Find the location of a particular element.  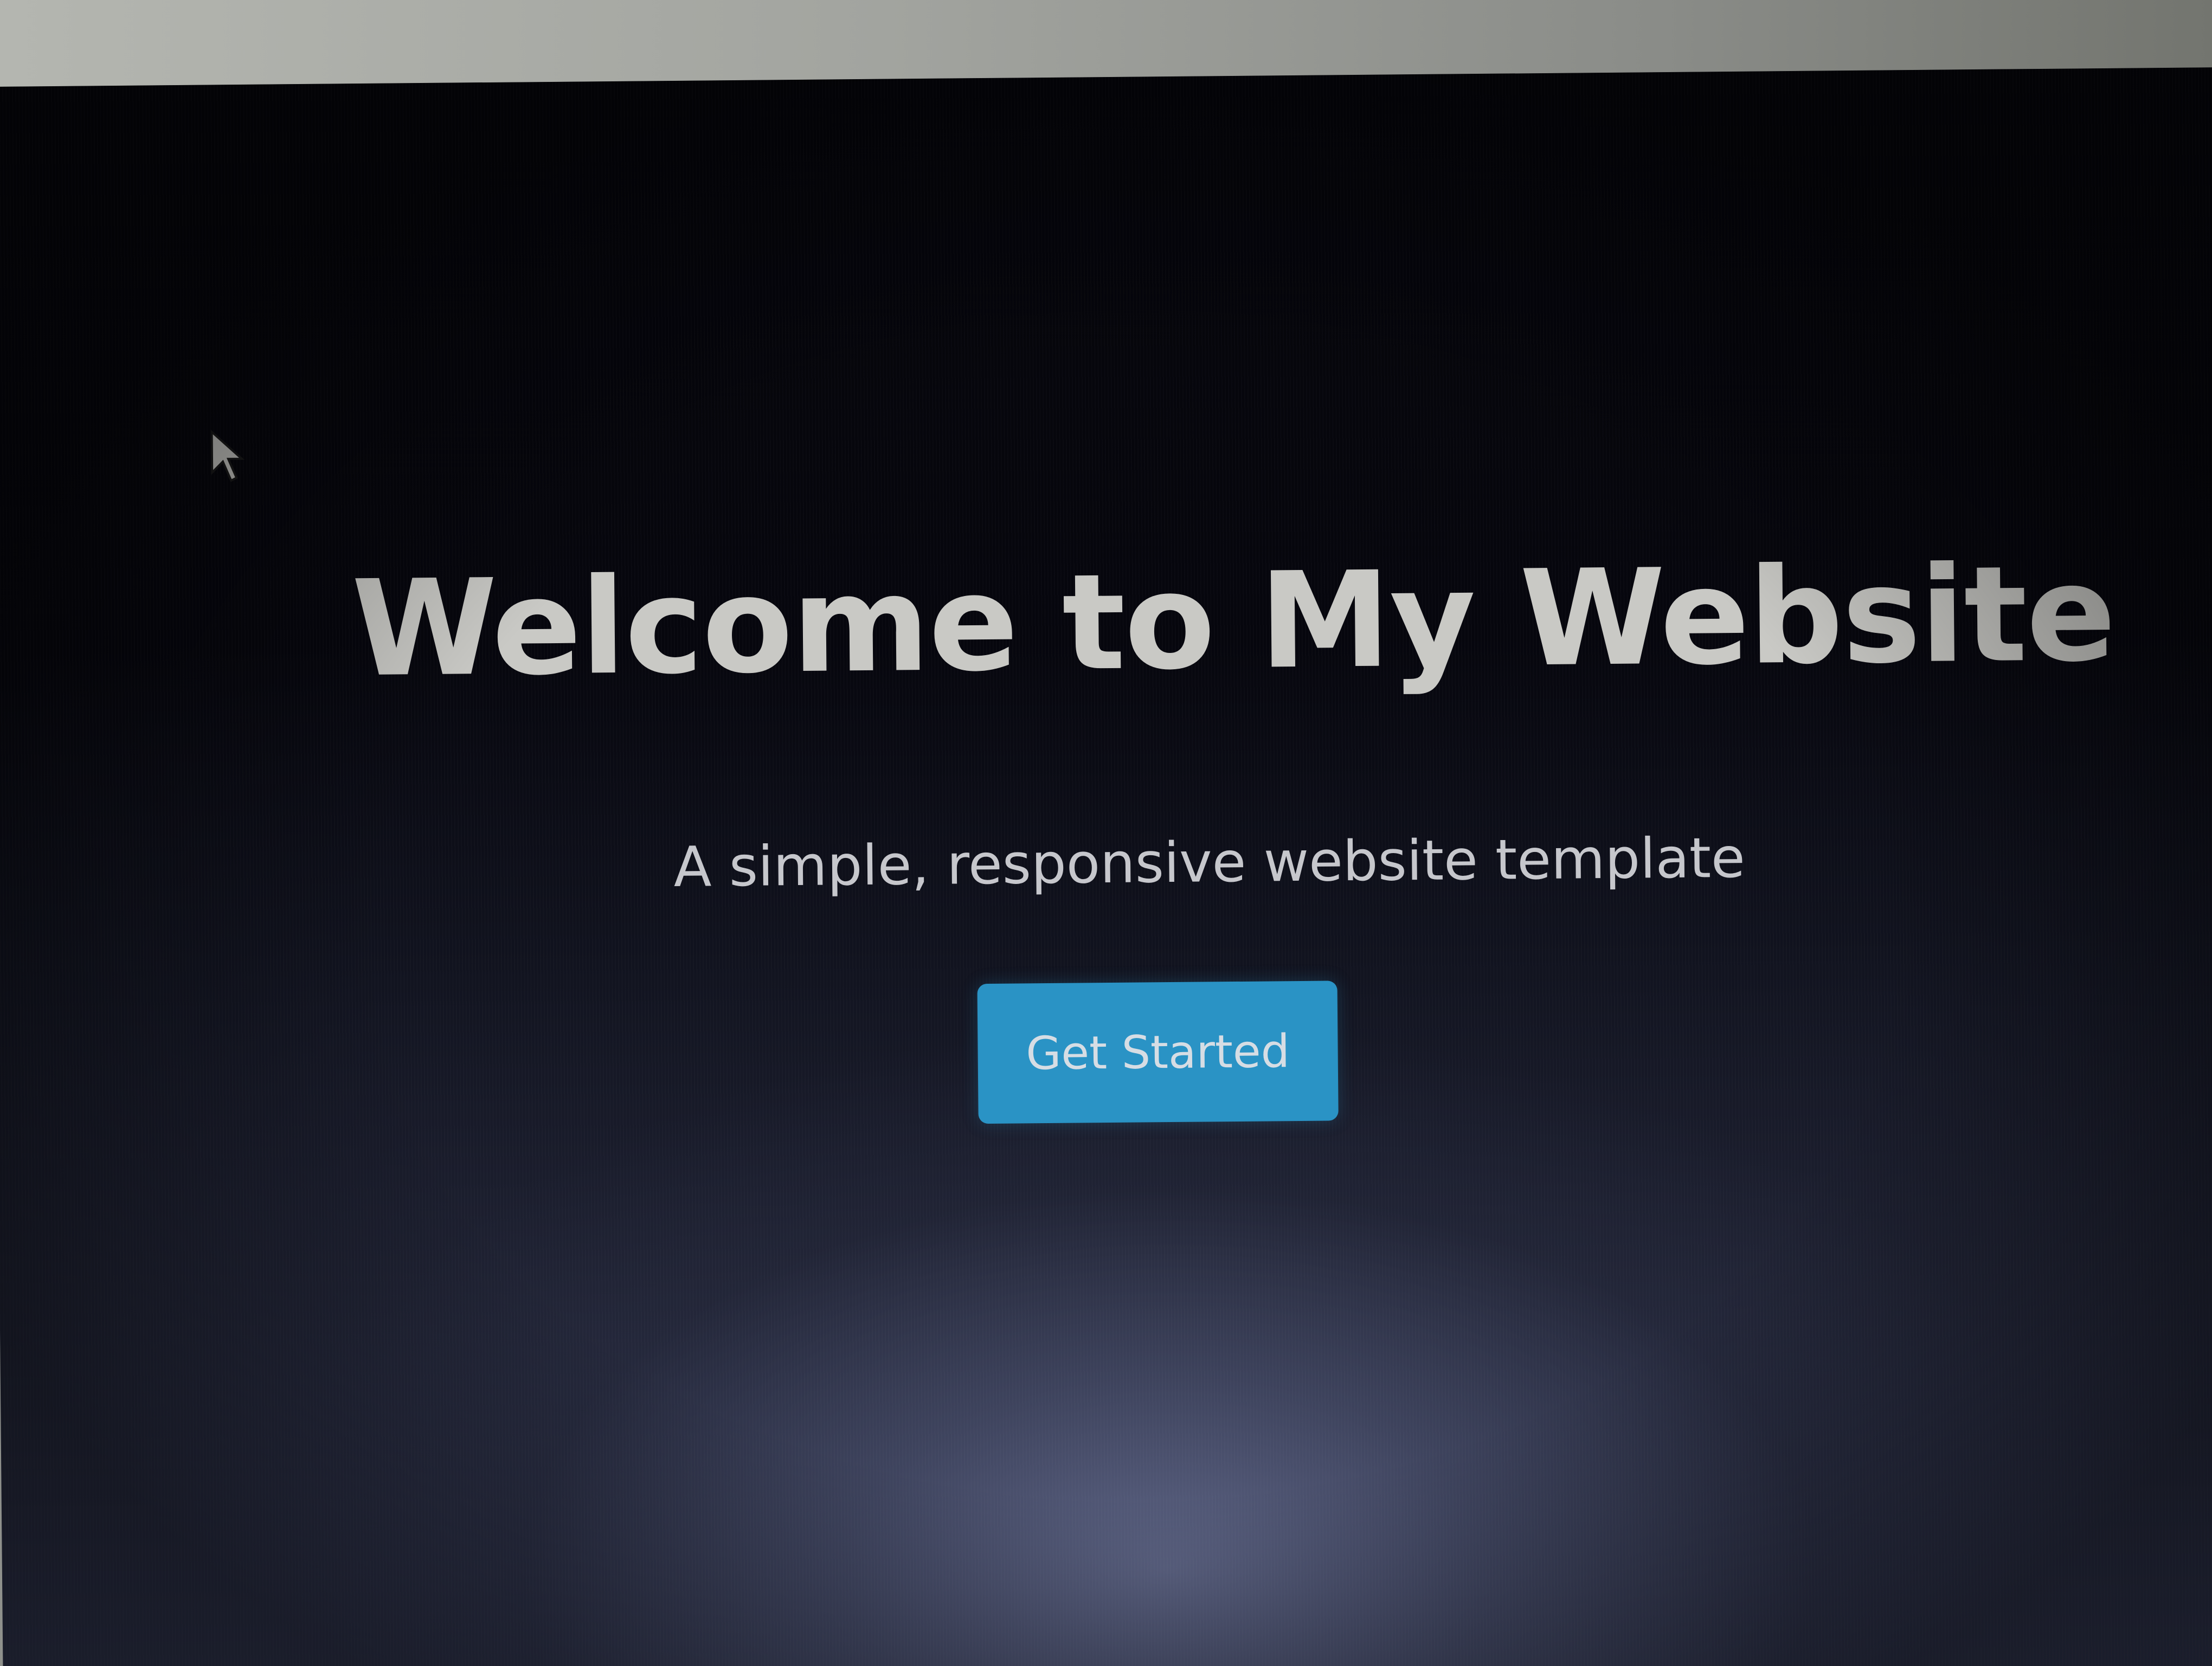

mouse-pointer-icon is located at coordinates (227, 455).